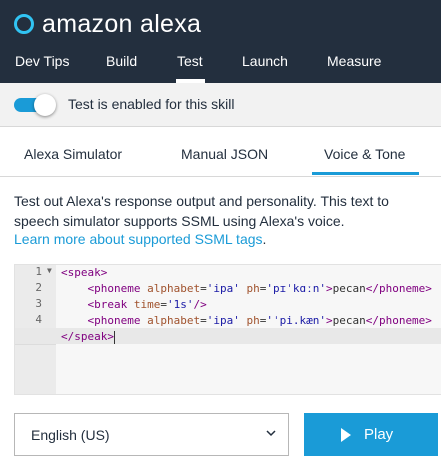  What do you see at coordinates (122, 23) in the screenshot?
I see `brand-name: amazon alexa` at bounding box center [122, 23].